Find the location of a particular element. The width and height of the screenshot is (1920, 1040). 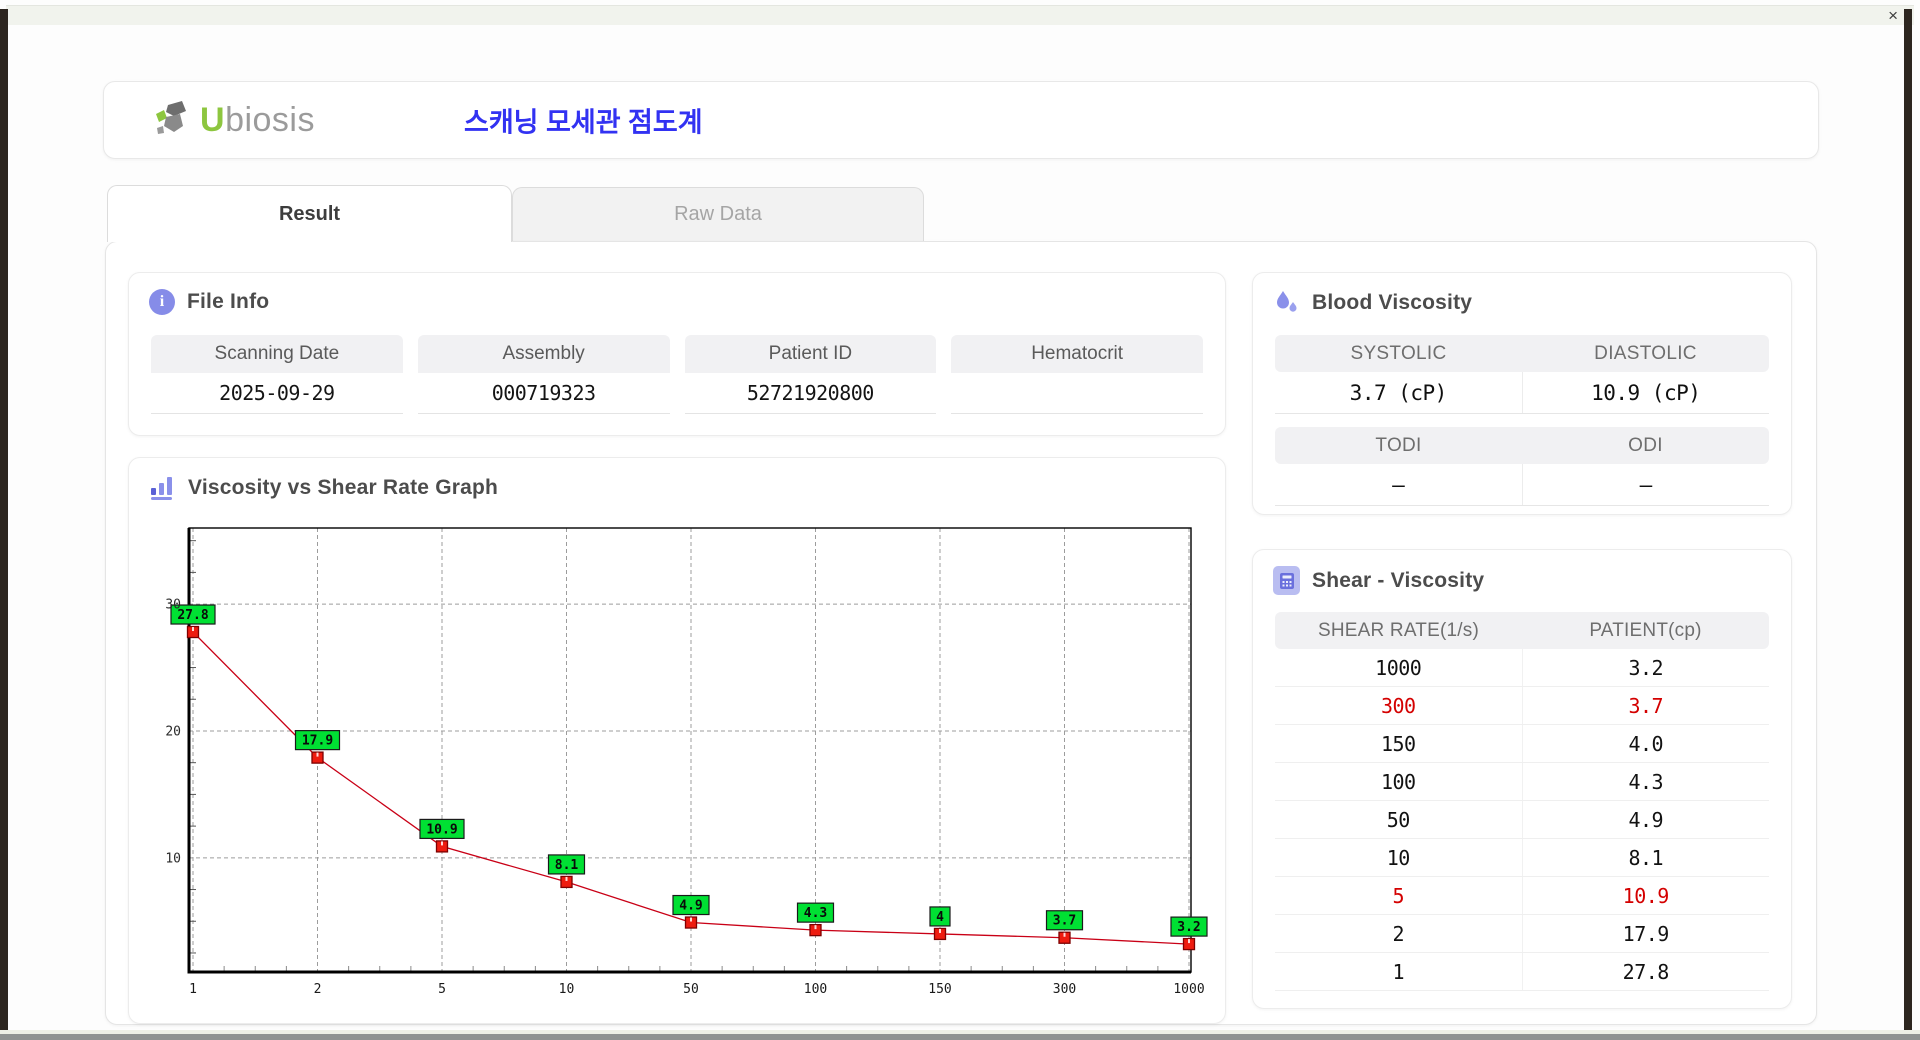

cell-patient: 17.9 is located at coordinates (1645, 933).